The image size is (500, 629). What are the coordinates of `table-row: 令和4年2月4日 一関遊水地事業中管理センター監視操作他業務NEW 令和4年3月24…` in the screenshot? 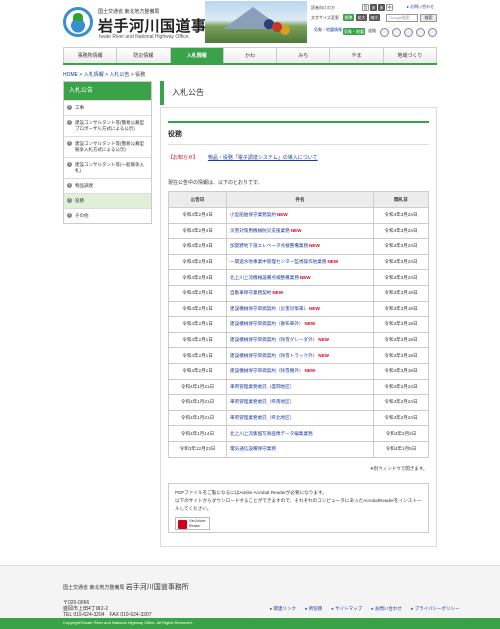 It's located at (298, 262).